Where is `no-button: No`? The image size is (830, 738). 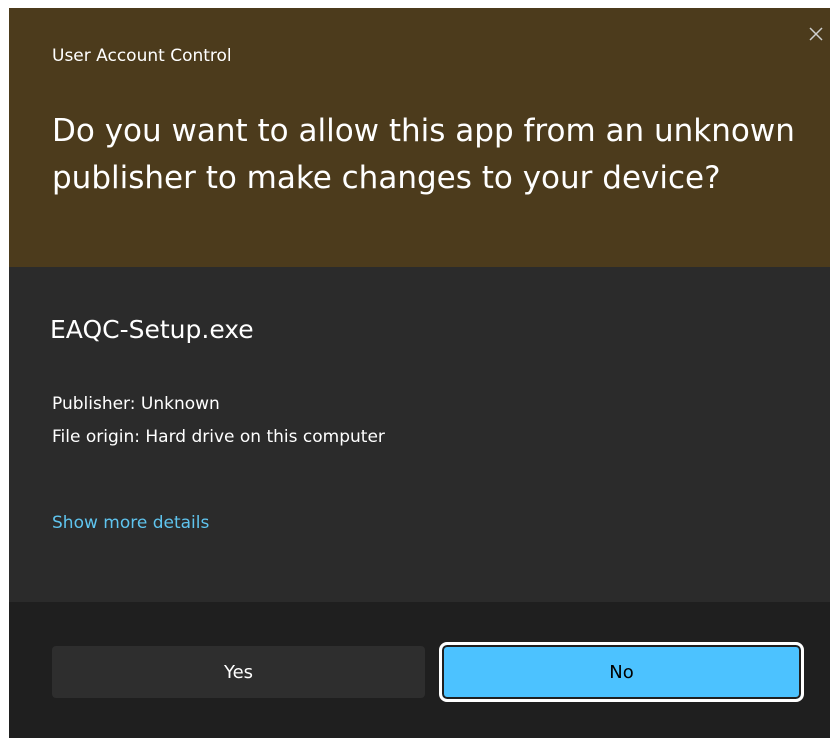 no-button: No is located at coordinates (621, 672).